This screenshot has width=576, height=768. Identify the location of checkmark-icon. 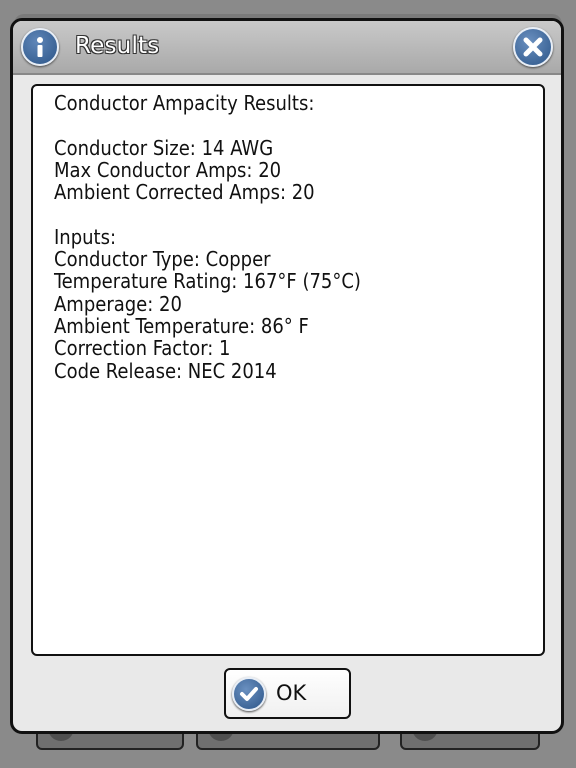
(249, 694).